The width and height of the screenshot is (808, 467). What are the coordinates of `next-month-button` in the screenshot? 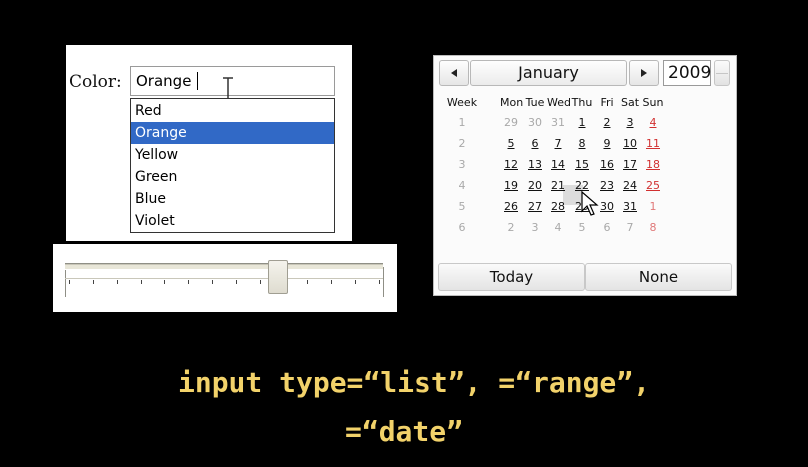 It's located at (644, 73).